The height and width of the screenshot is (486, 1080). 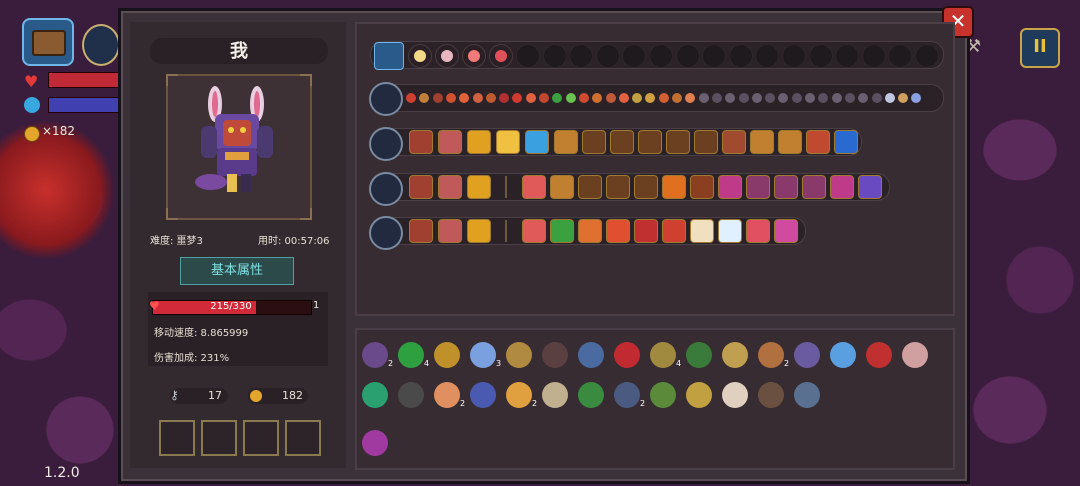 What do you see at coordinates (389, 56) in the screenshot?
I see `equipped-chest-icon` at bounding box center [389, 56].